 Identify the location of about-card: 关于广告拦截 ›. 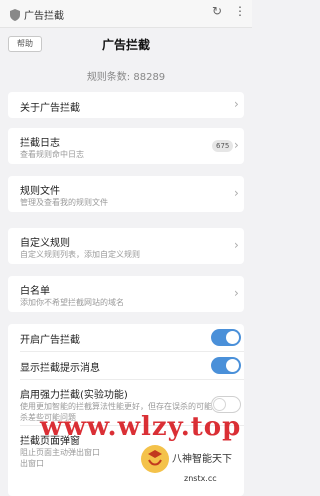
(126, 105).